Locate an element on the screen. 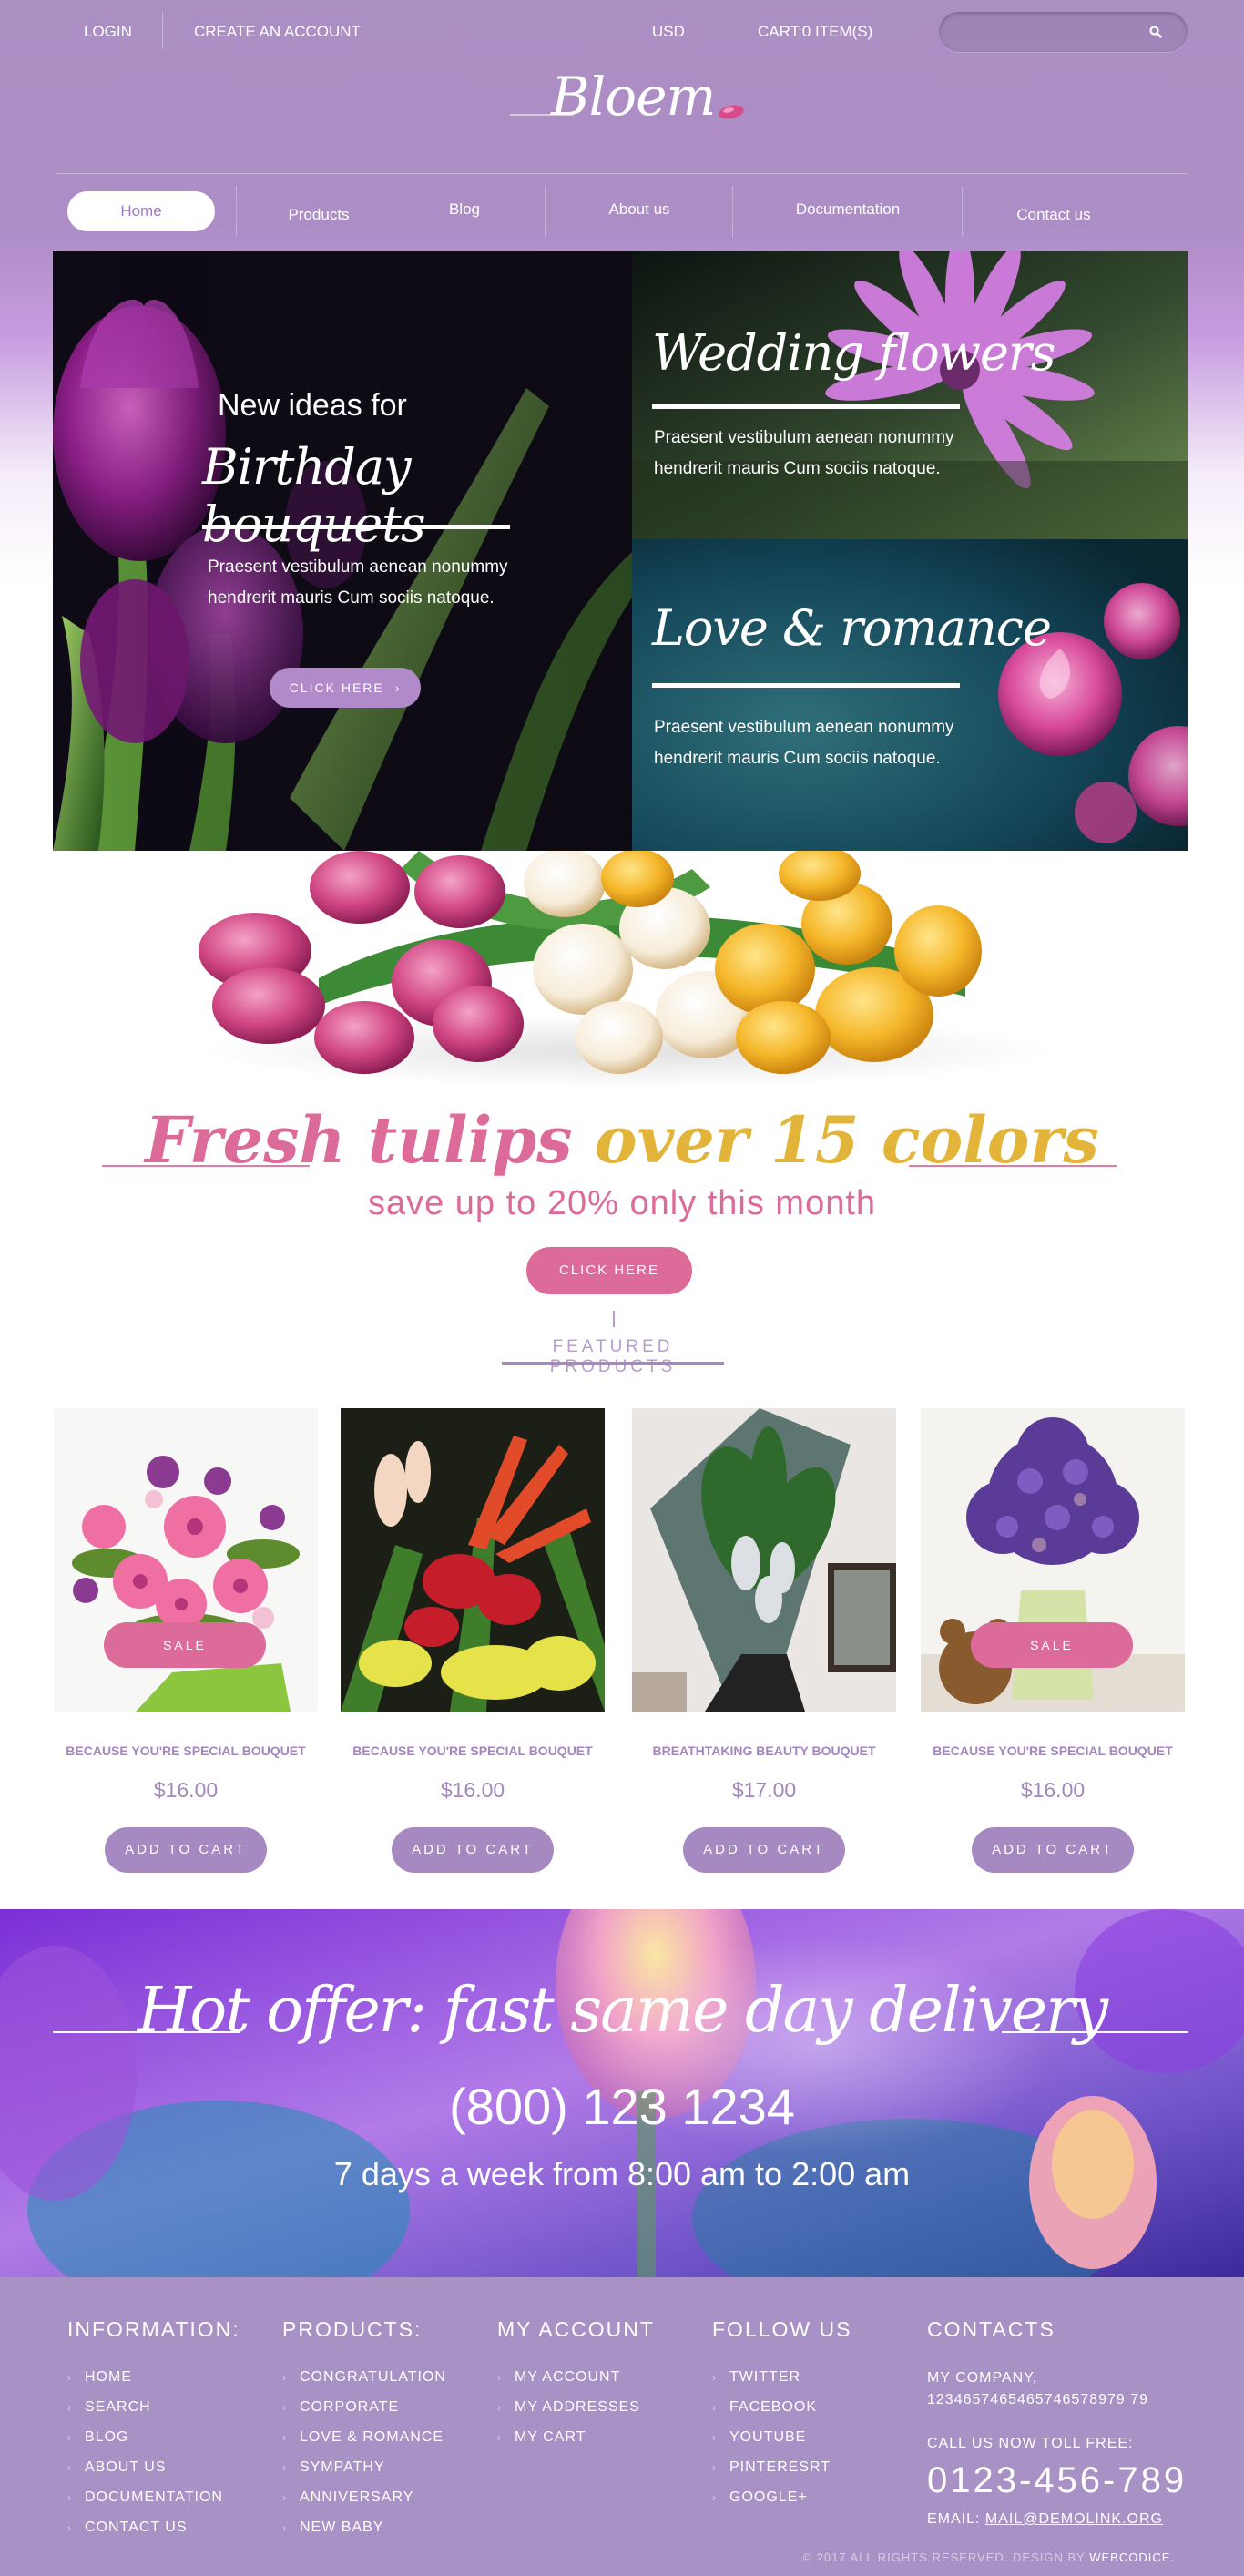  wedding-title: Wedding flowers is located at coordinates (853, 353).